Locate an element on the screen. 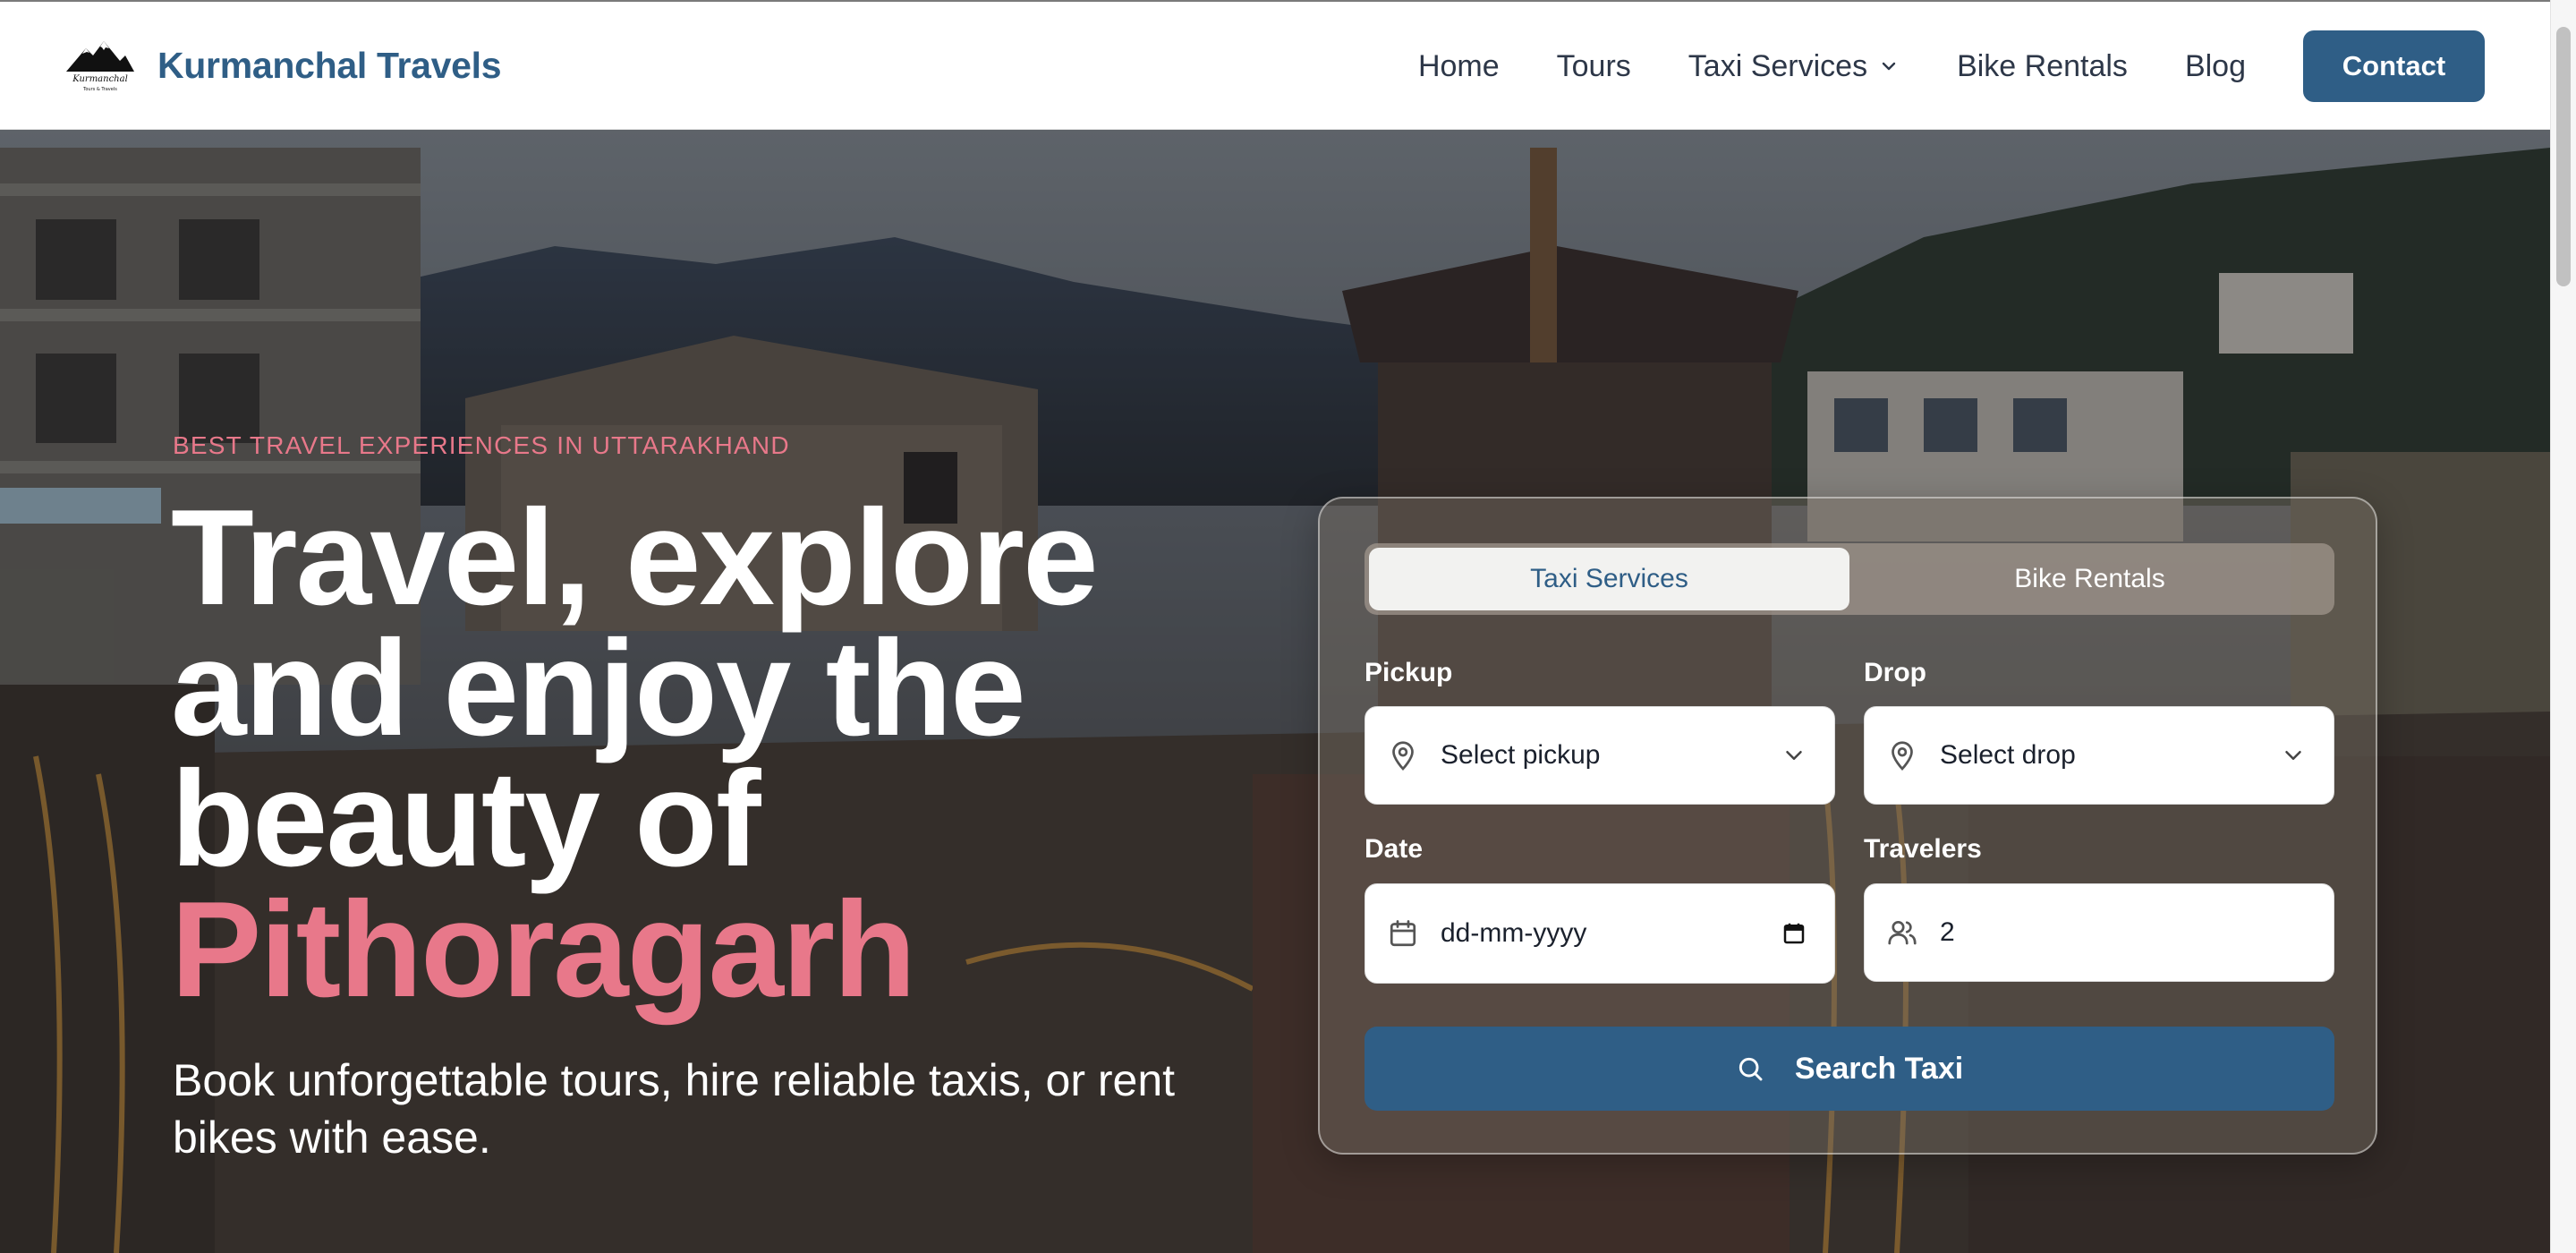  hero-kicker: BEST TRAVEL EXPERIENCES IN UTTARAKHAND is located at coordinates (481, 445).